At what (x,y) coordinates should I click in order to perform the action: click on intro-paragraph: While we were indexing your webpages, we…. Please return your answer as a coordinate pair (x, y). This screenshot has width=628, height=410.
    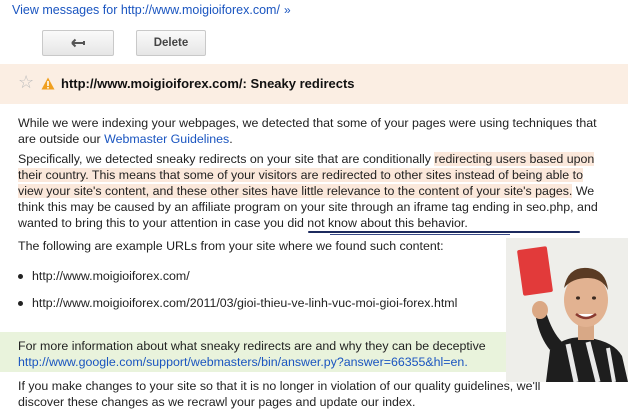
    Looking at the image, I should click on (313, 131).